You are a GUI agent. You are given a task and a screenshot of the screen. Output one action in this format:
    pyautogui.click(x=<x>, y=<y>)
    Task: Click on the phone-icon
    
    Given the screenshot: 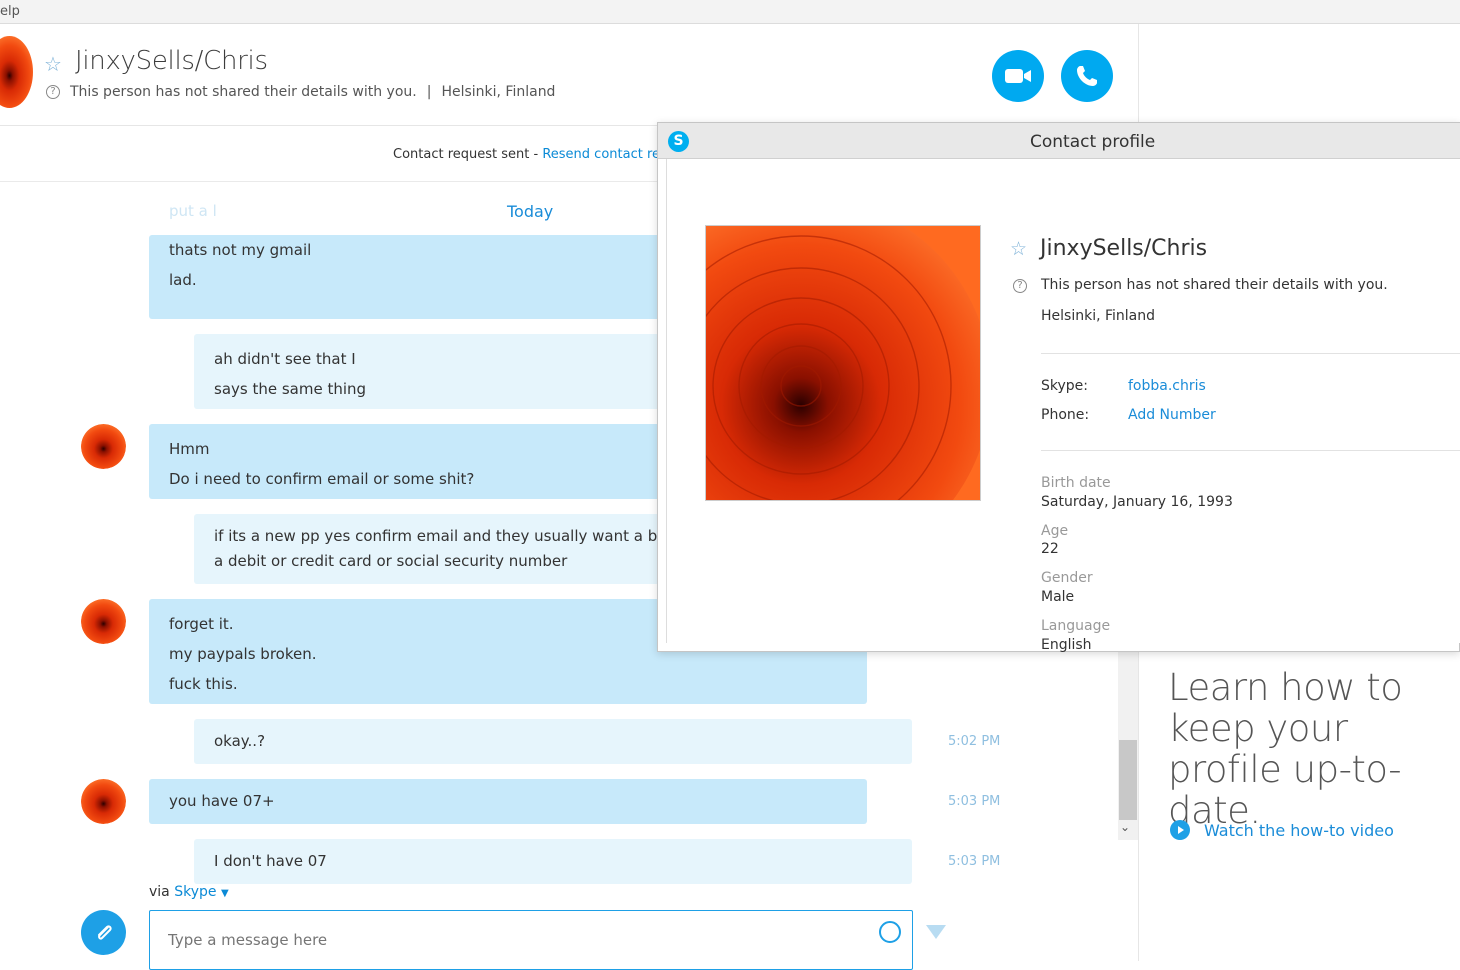 What is the action you would take?
    pyautogui.click(x=1087, y=76)
    